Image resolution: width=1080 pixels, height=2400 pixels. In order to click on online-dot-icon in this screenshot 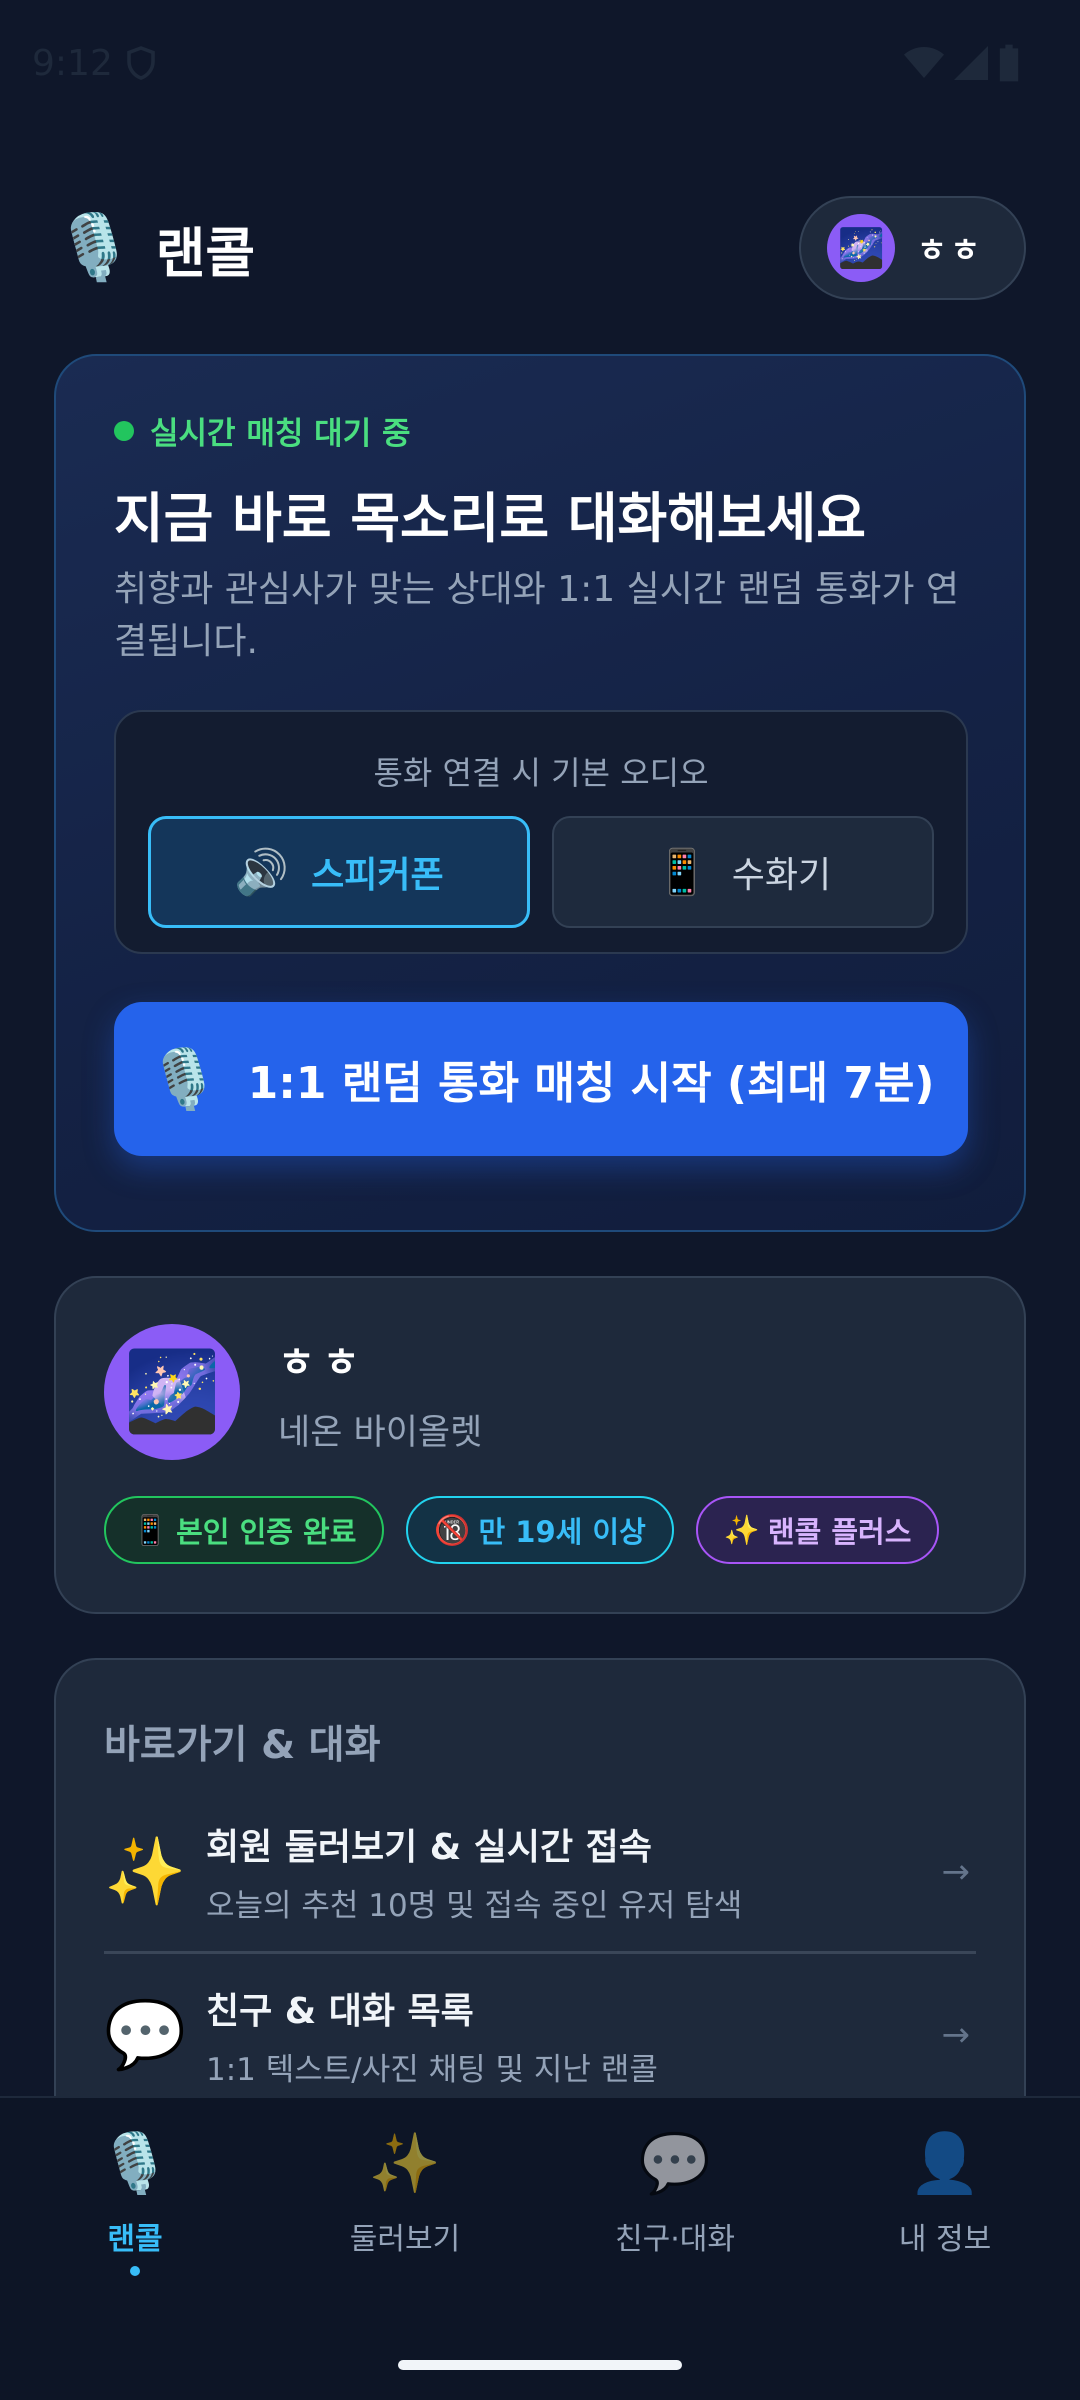, I will do `click(124, 430)`.